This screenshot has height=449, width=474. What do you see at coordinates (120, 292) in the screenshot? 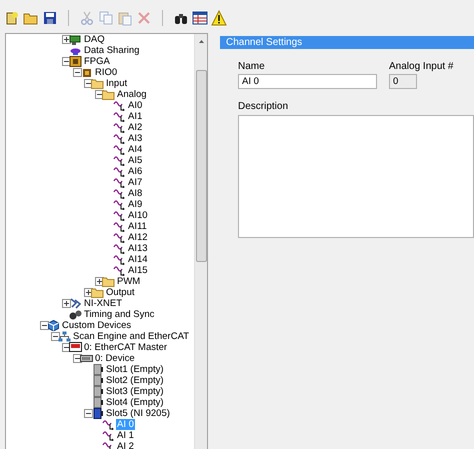
I see `tree-item: Output` at bounding box center [120, 292].